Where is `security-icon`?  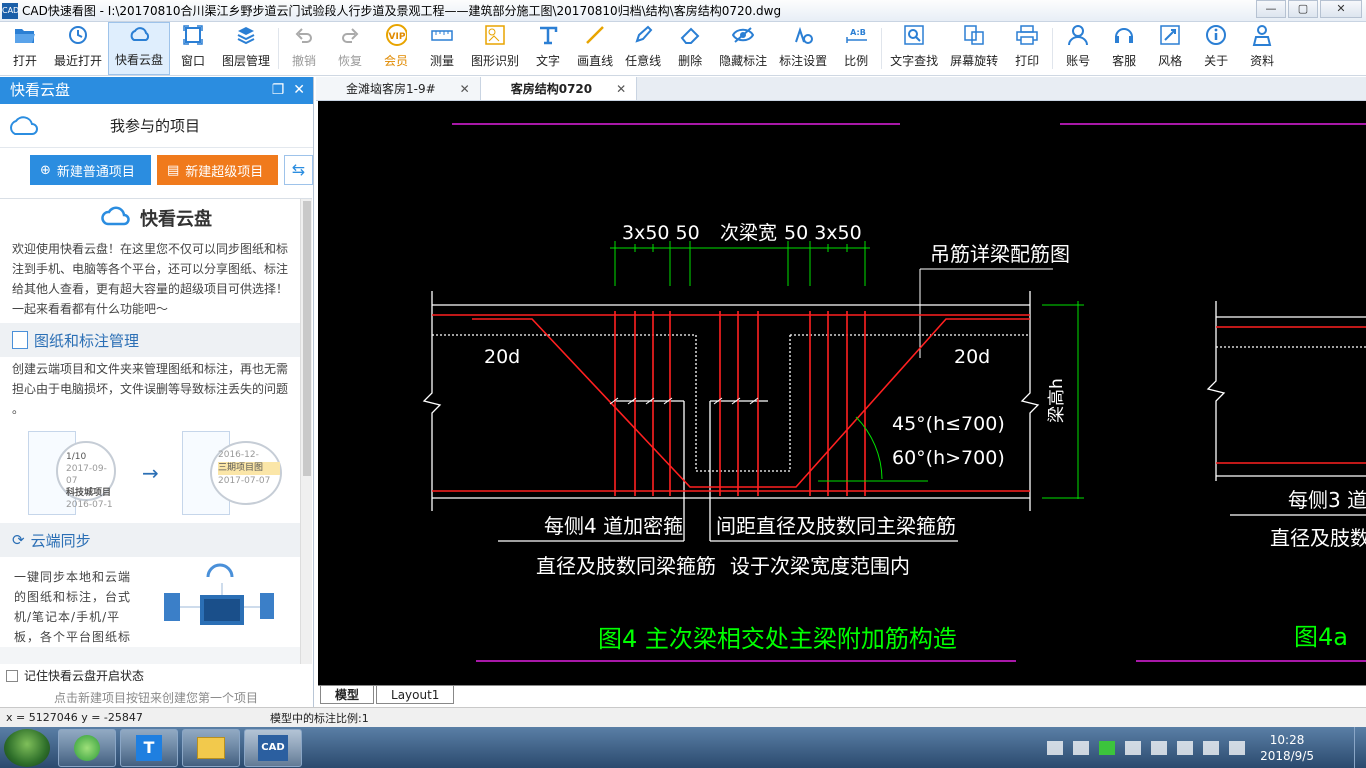
security-icon is located at coordinates (1133, 747).